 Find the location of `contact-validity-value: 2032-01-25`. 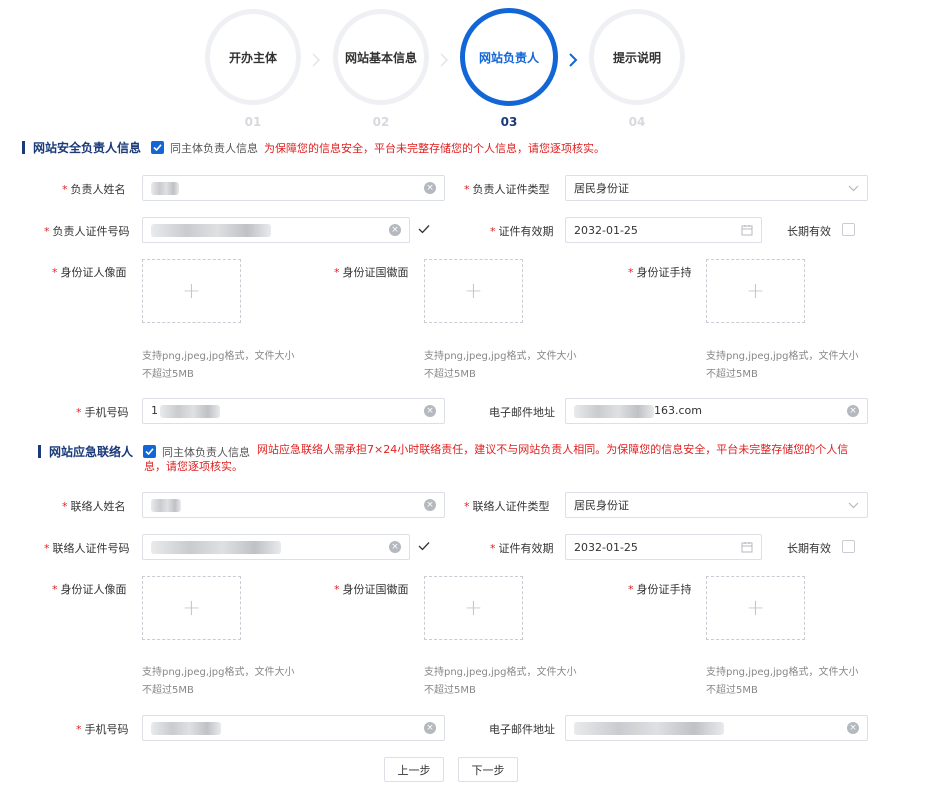

contact-validity-value: 2032-01-25 is located at coordinates (606, 547).